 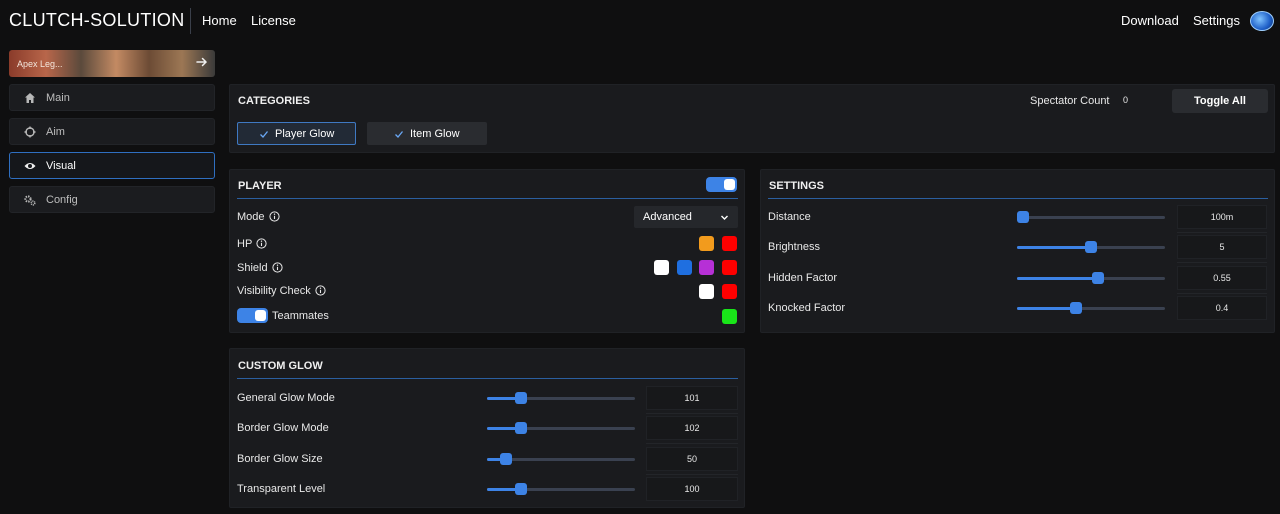 What do you see at coordinates (112, 131) in the screenshot?
I see `sidebar-item-aim: Aim` at bounding box center [112, 131].